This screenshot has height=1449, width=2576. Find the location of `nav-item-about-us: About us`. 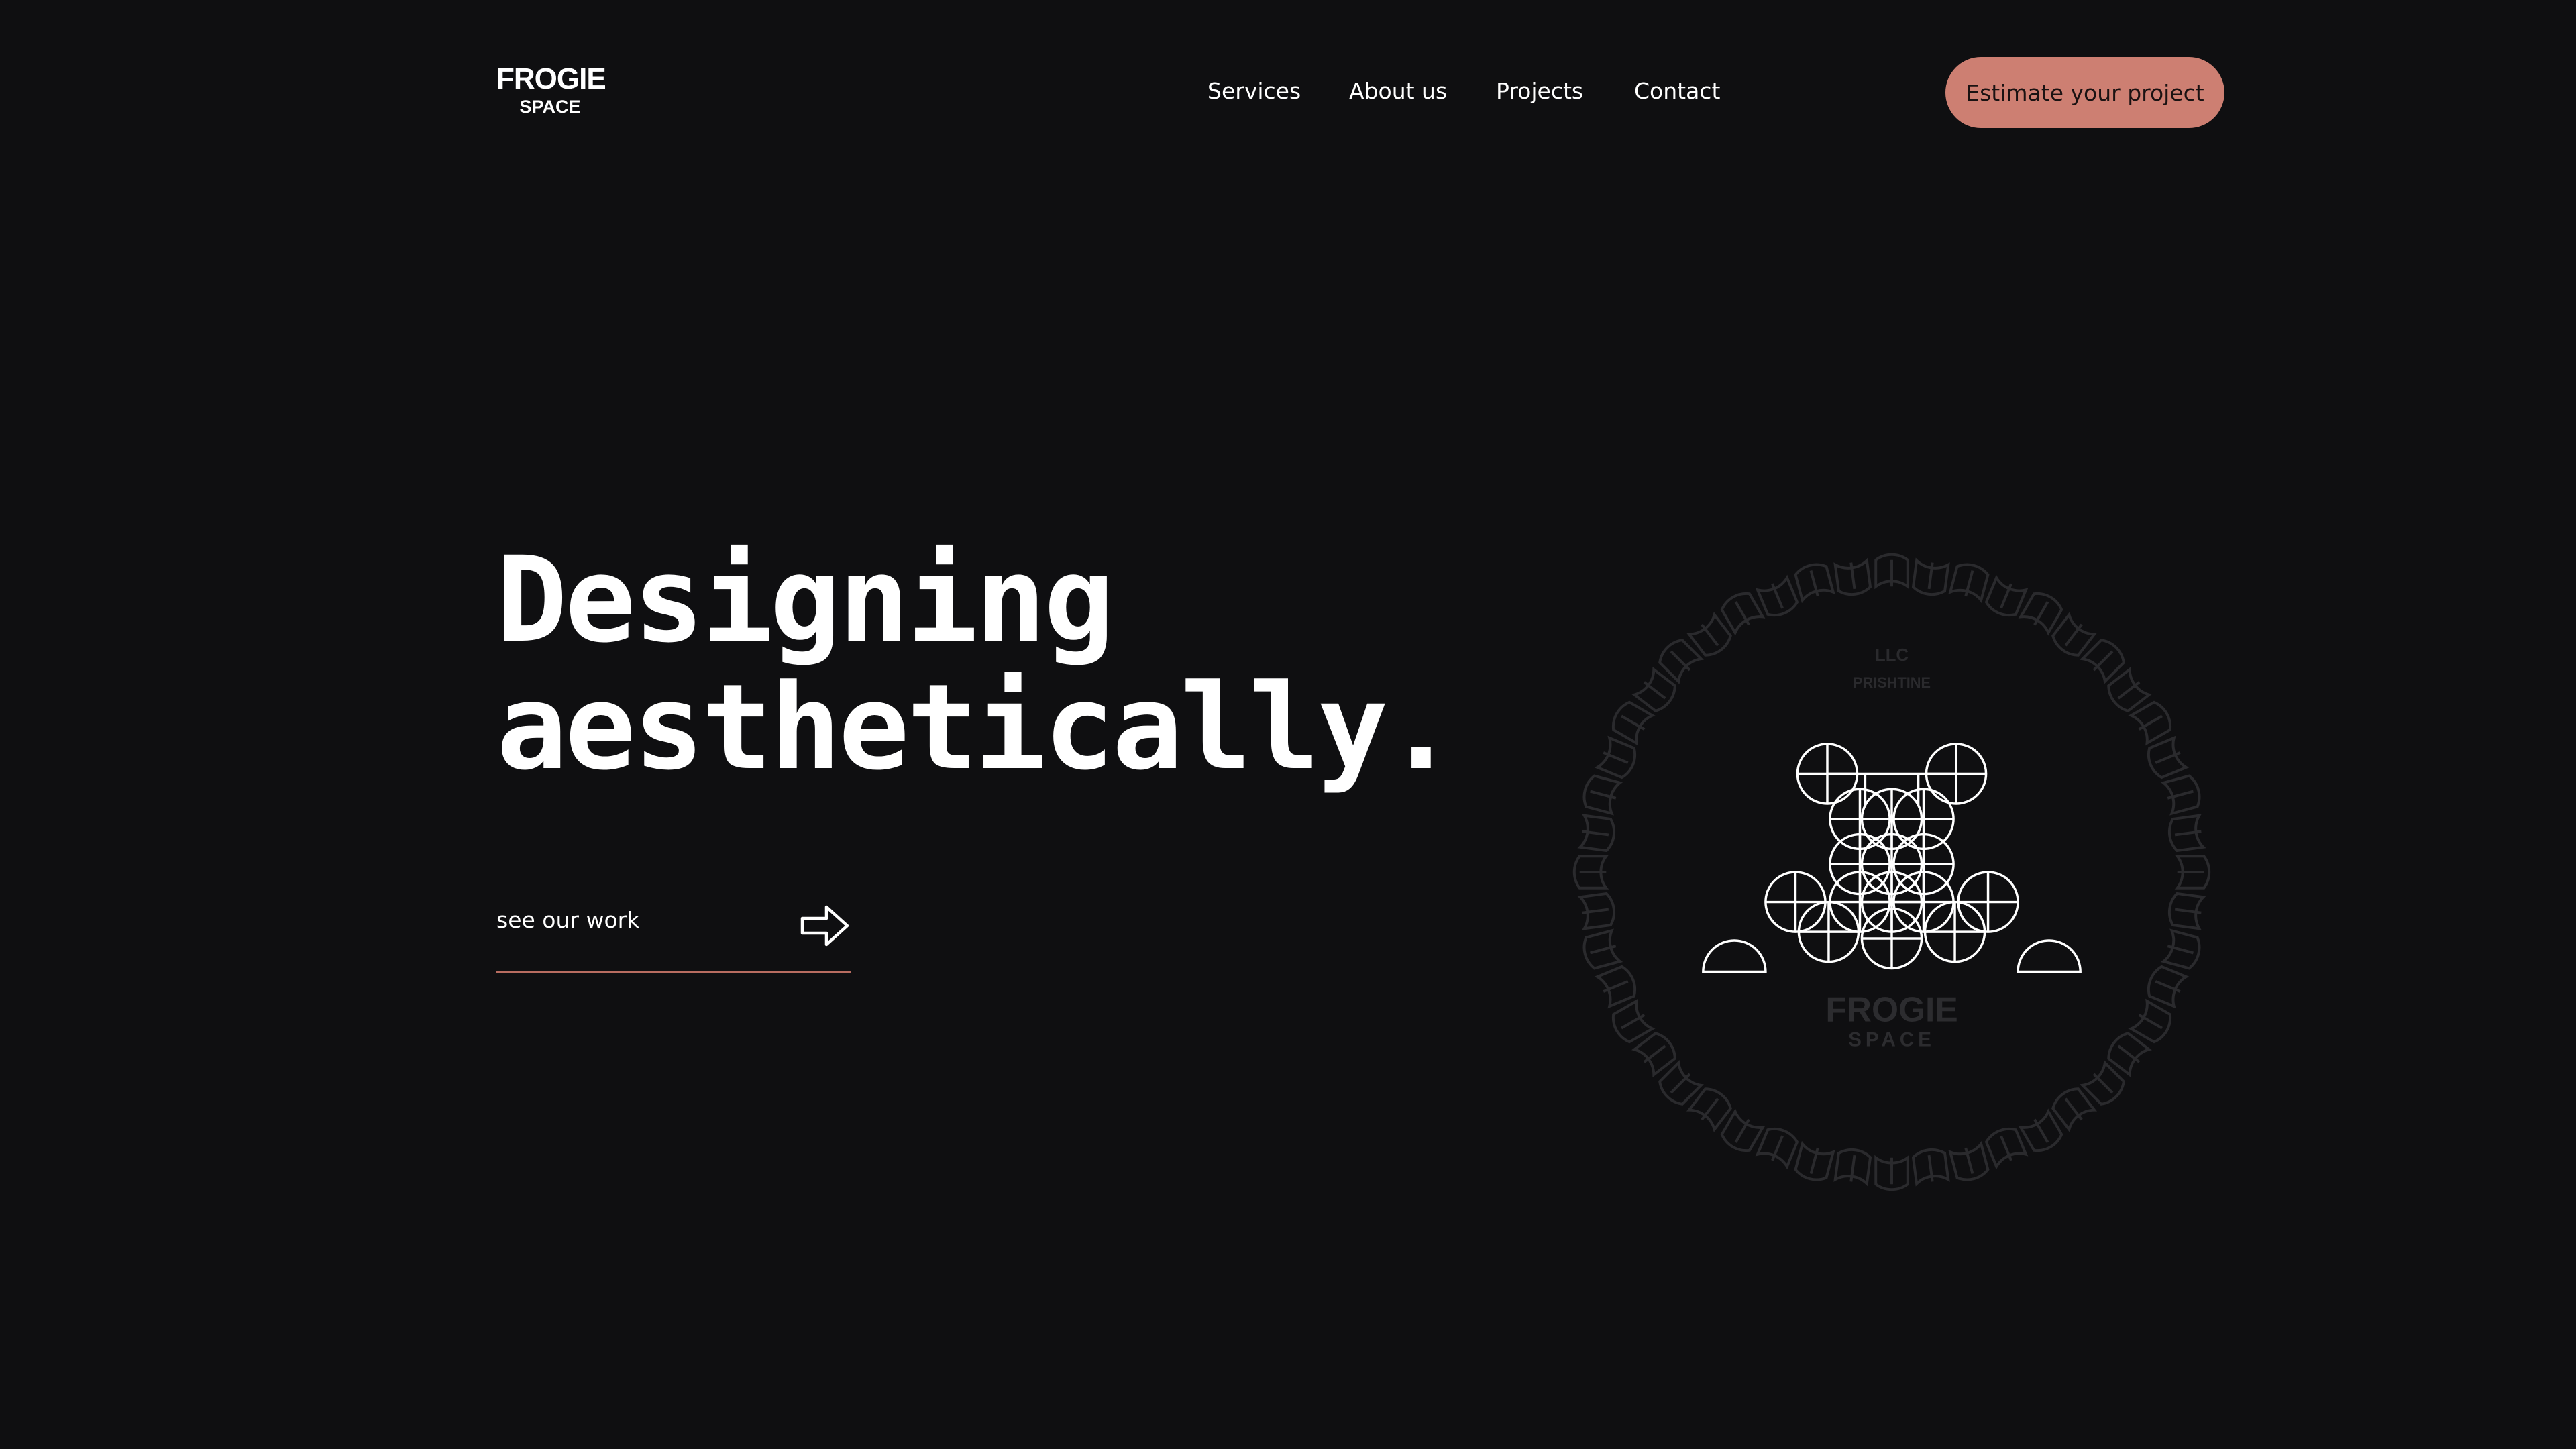

nav-item-about-us: About us is located at coordinates (1398, 91).